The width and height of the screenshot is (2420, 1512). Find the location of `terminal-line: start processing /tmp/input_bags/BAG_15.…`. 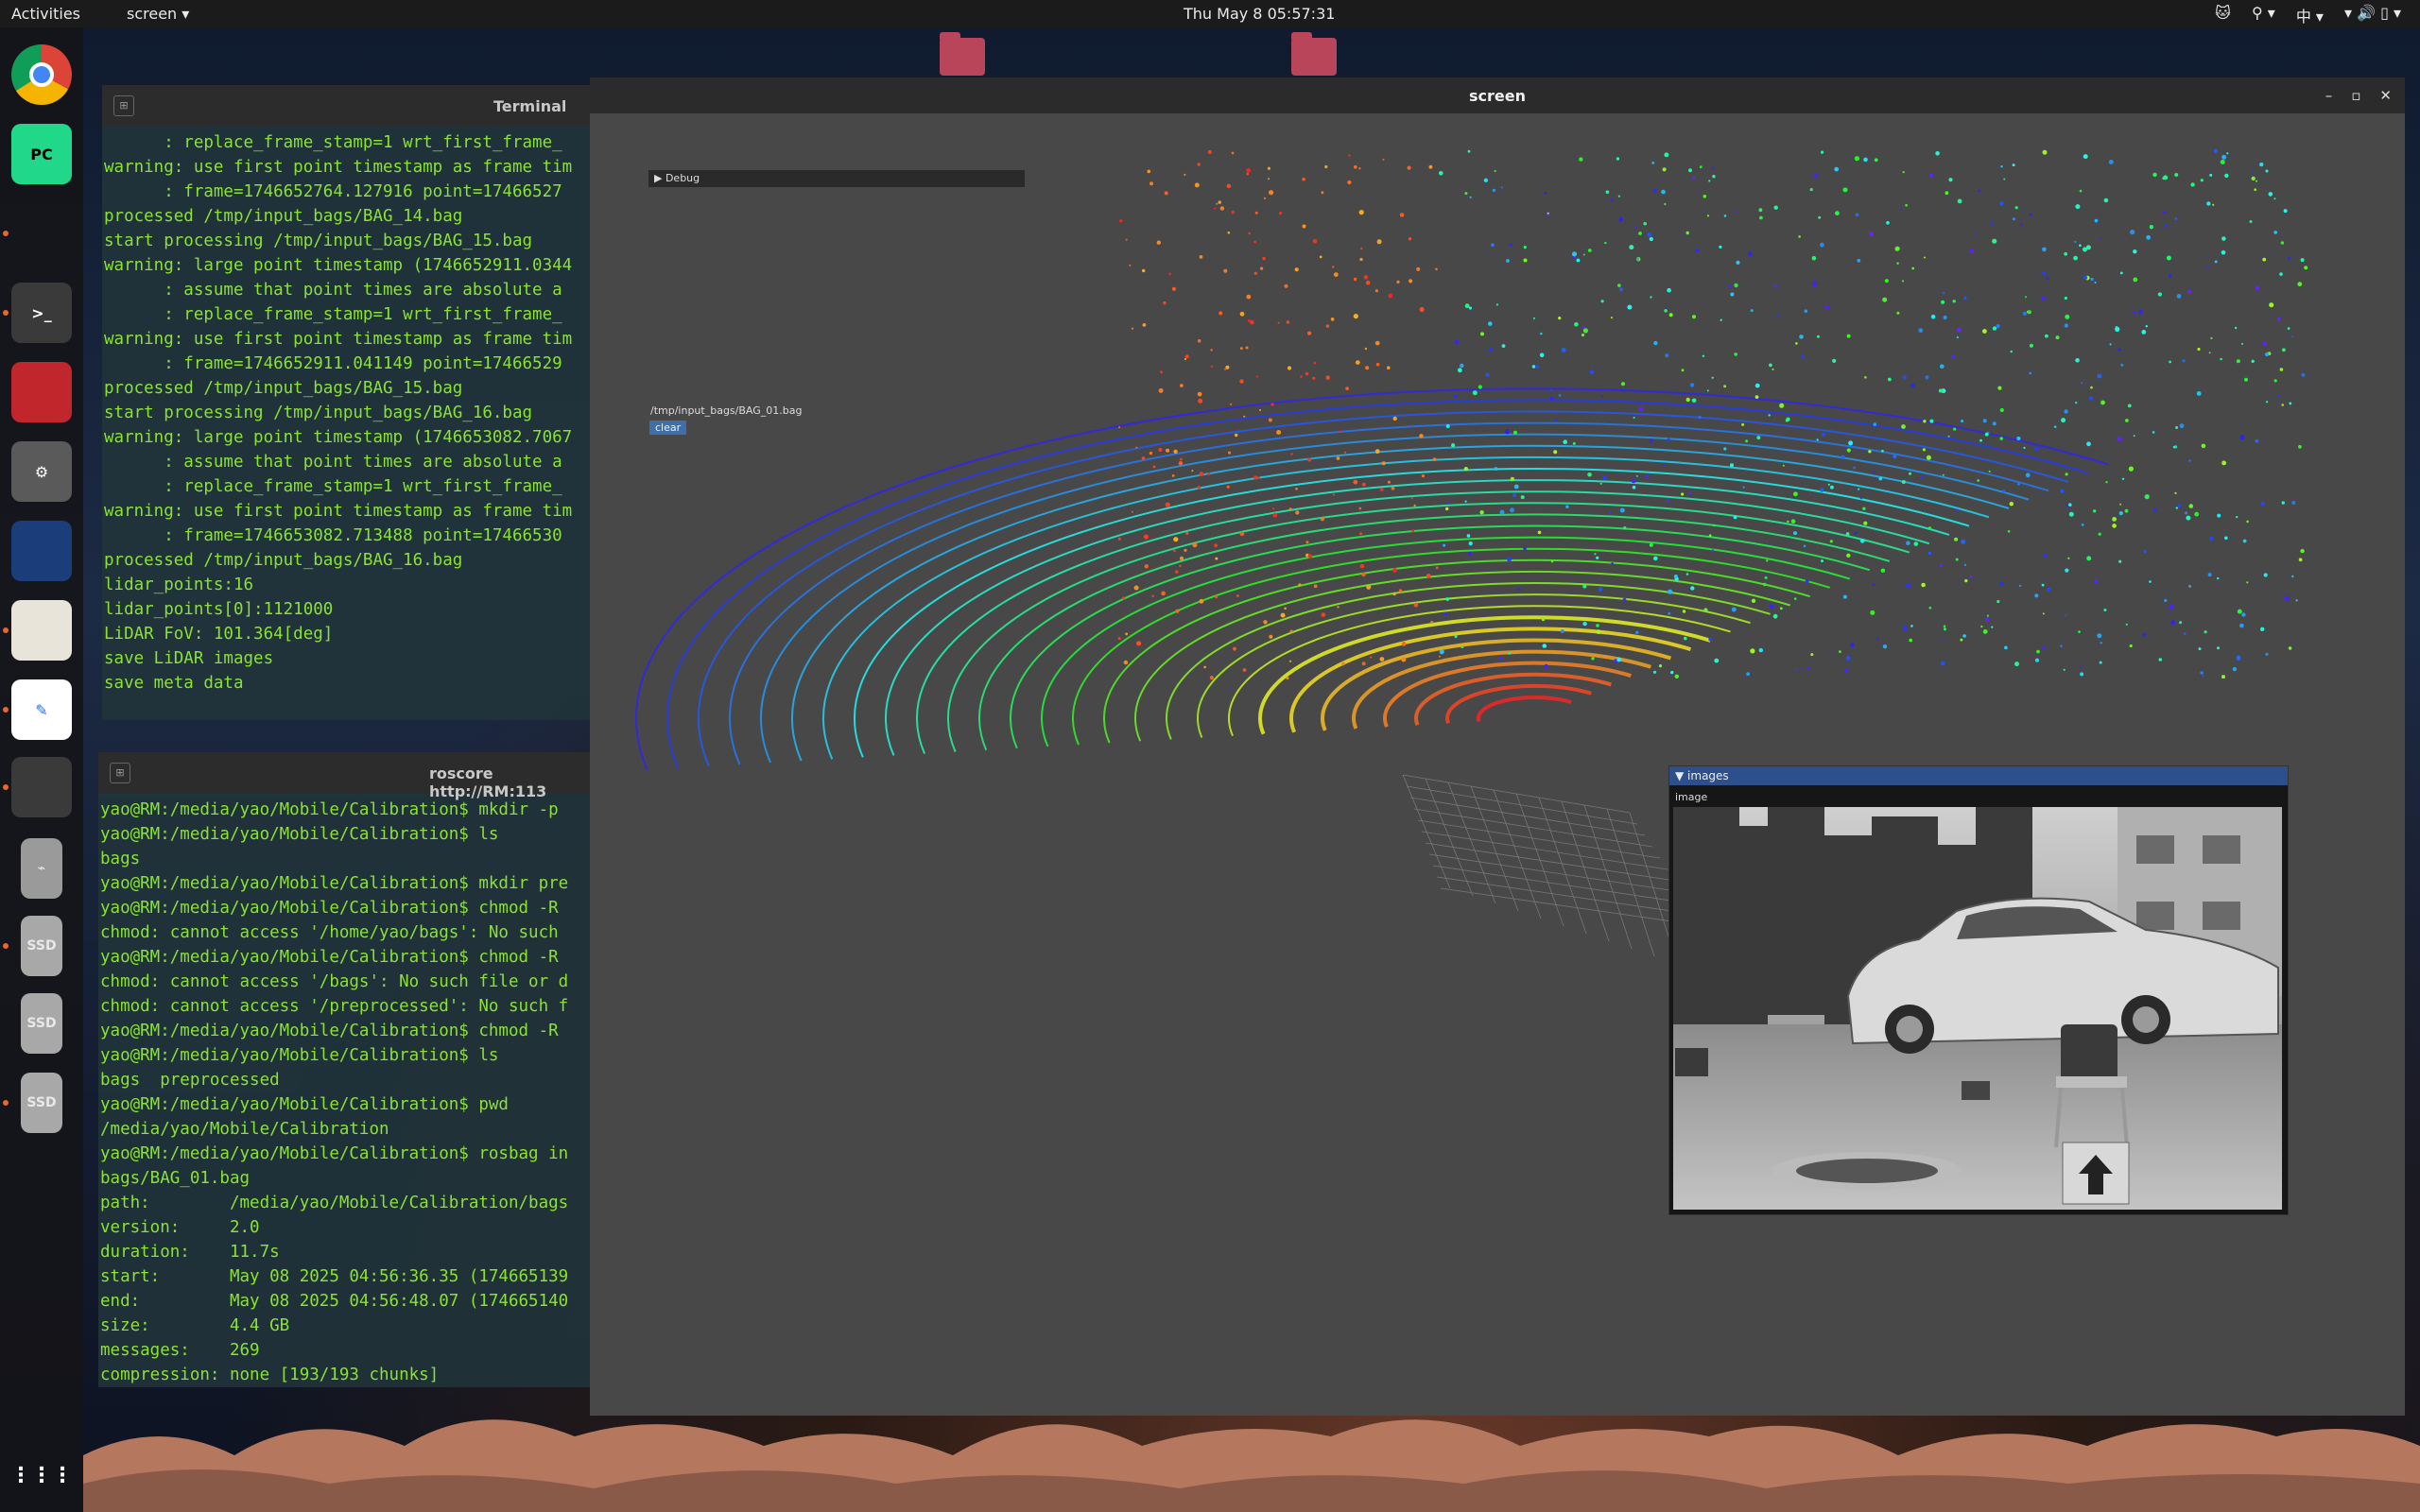

terminal-line: start processing /tmp/input_bags/BAG_15.… is located at coordinates (318, 241).